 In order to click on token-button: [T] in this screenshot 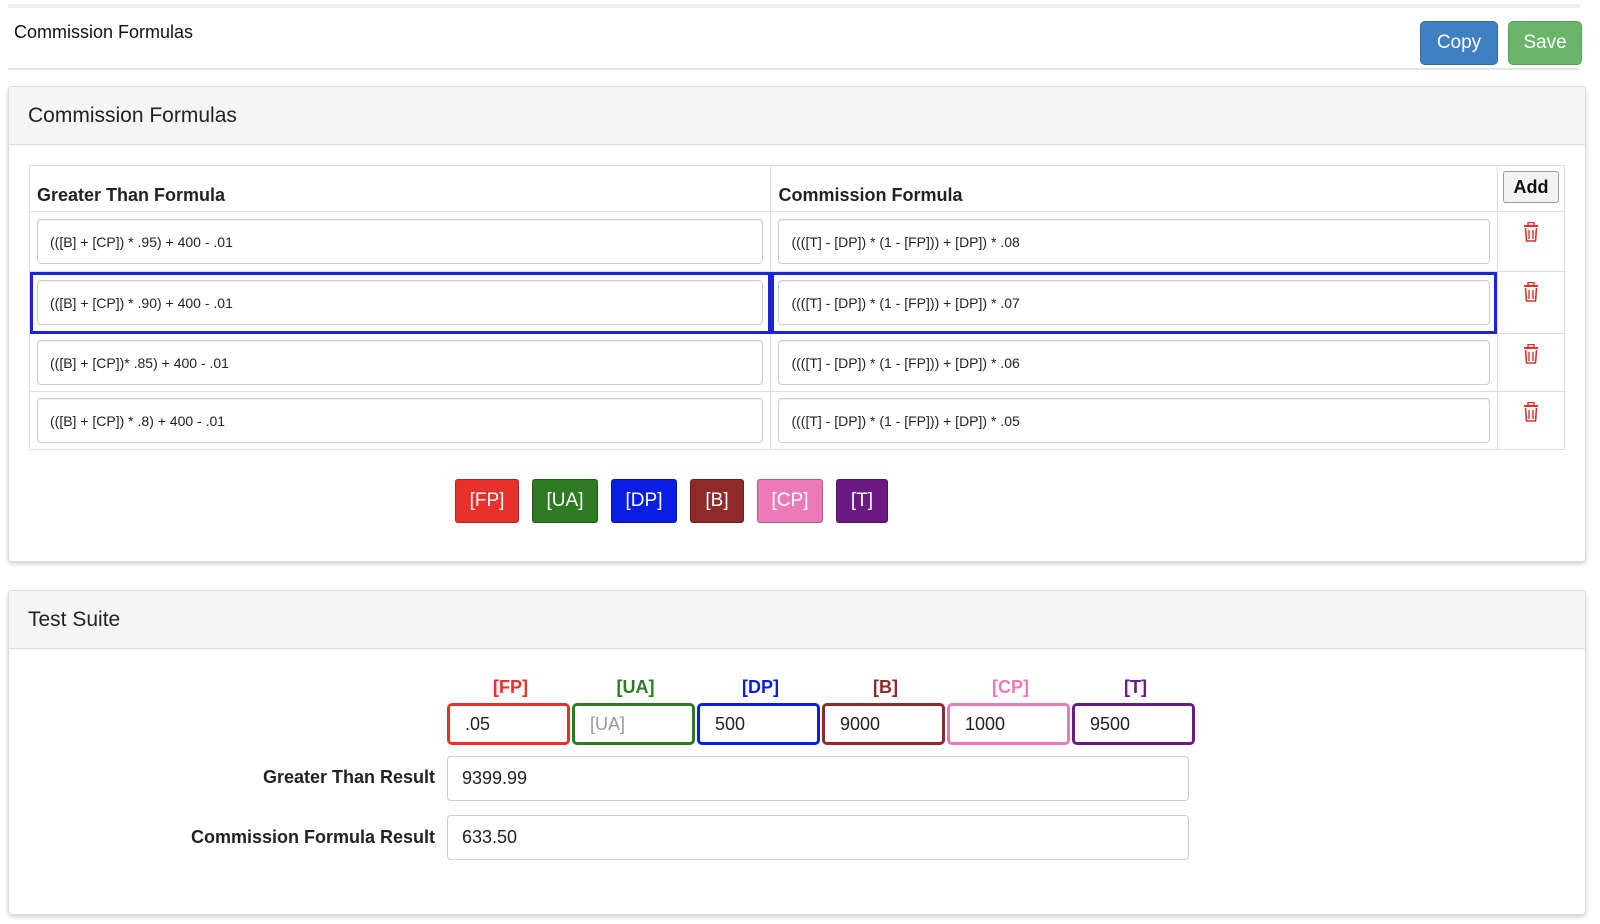, I will do `click(862, 501)`.